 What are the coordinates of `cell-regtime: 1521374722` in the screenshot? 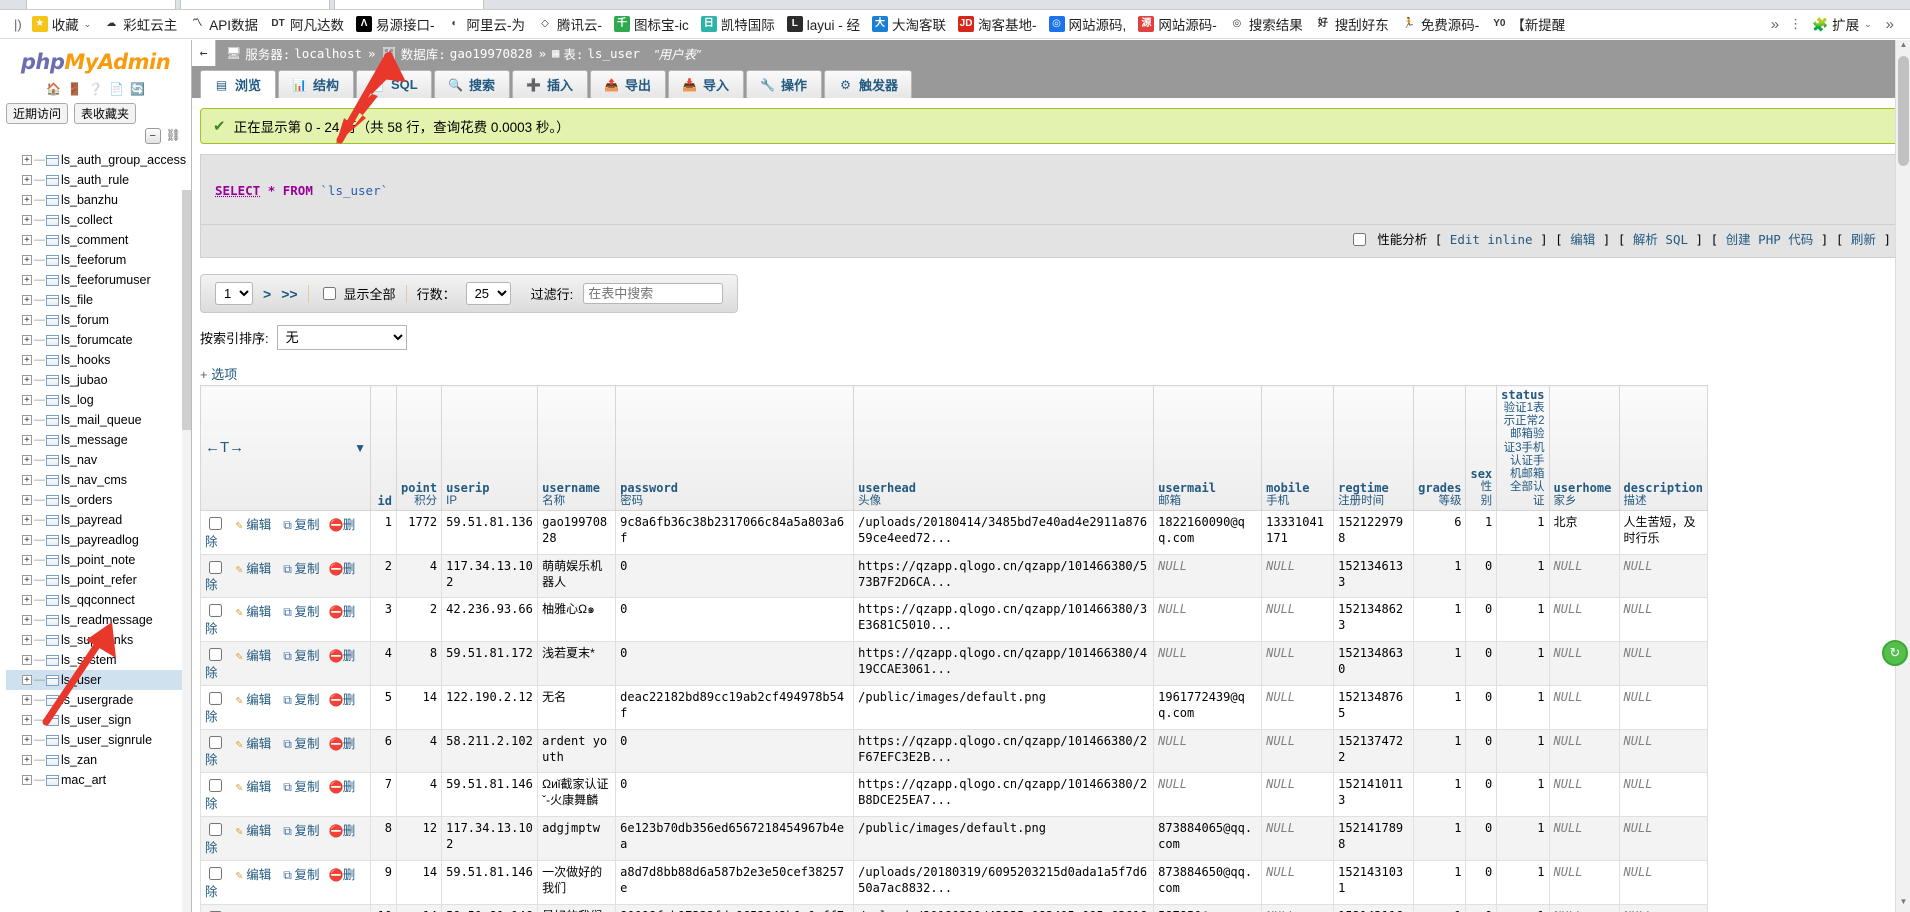 It's located at (1374, 751).